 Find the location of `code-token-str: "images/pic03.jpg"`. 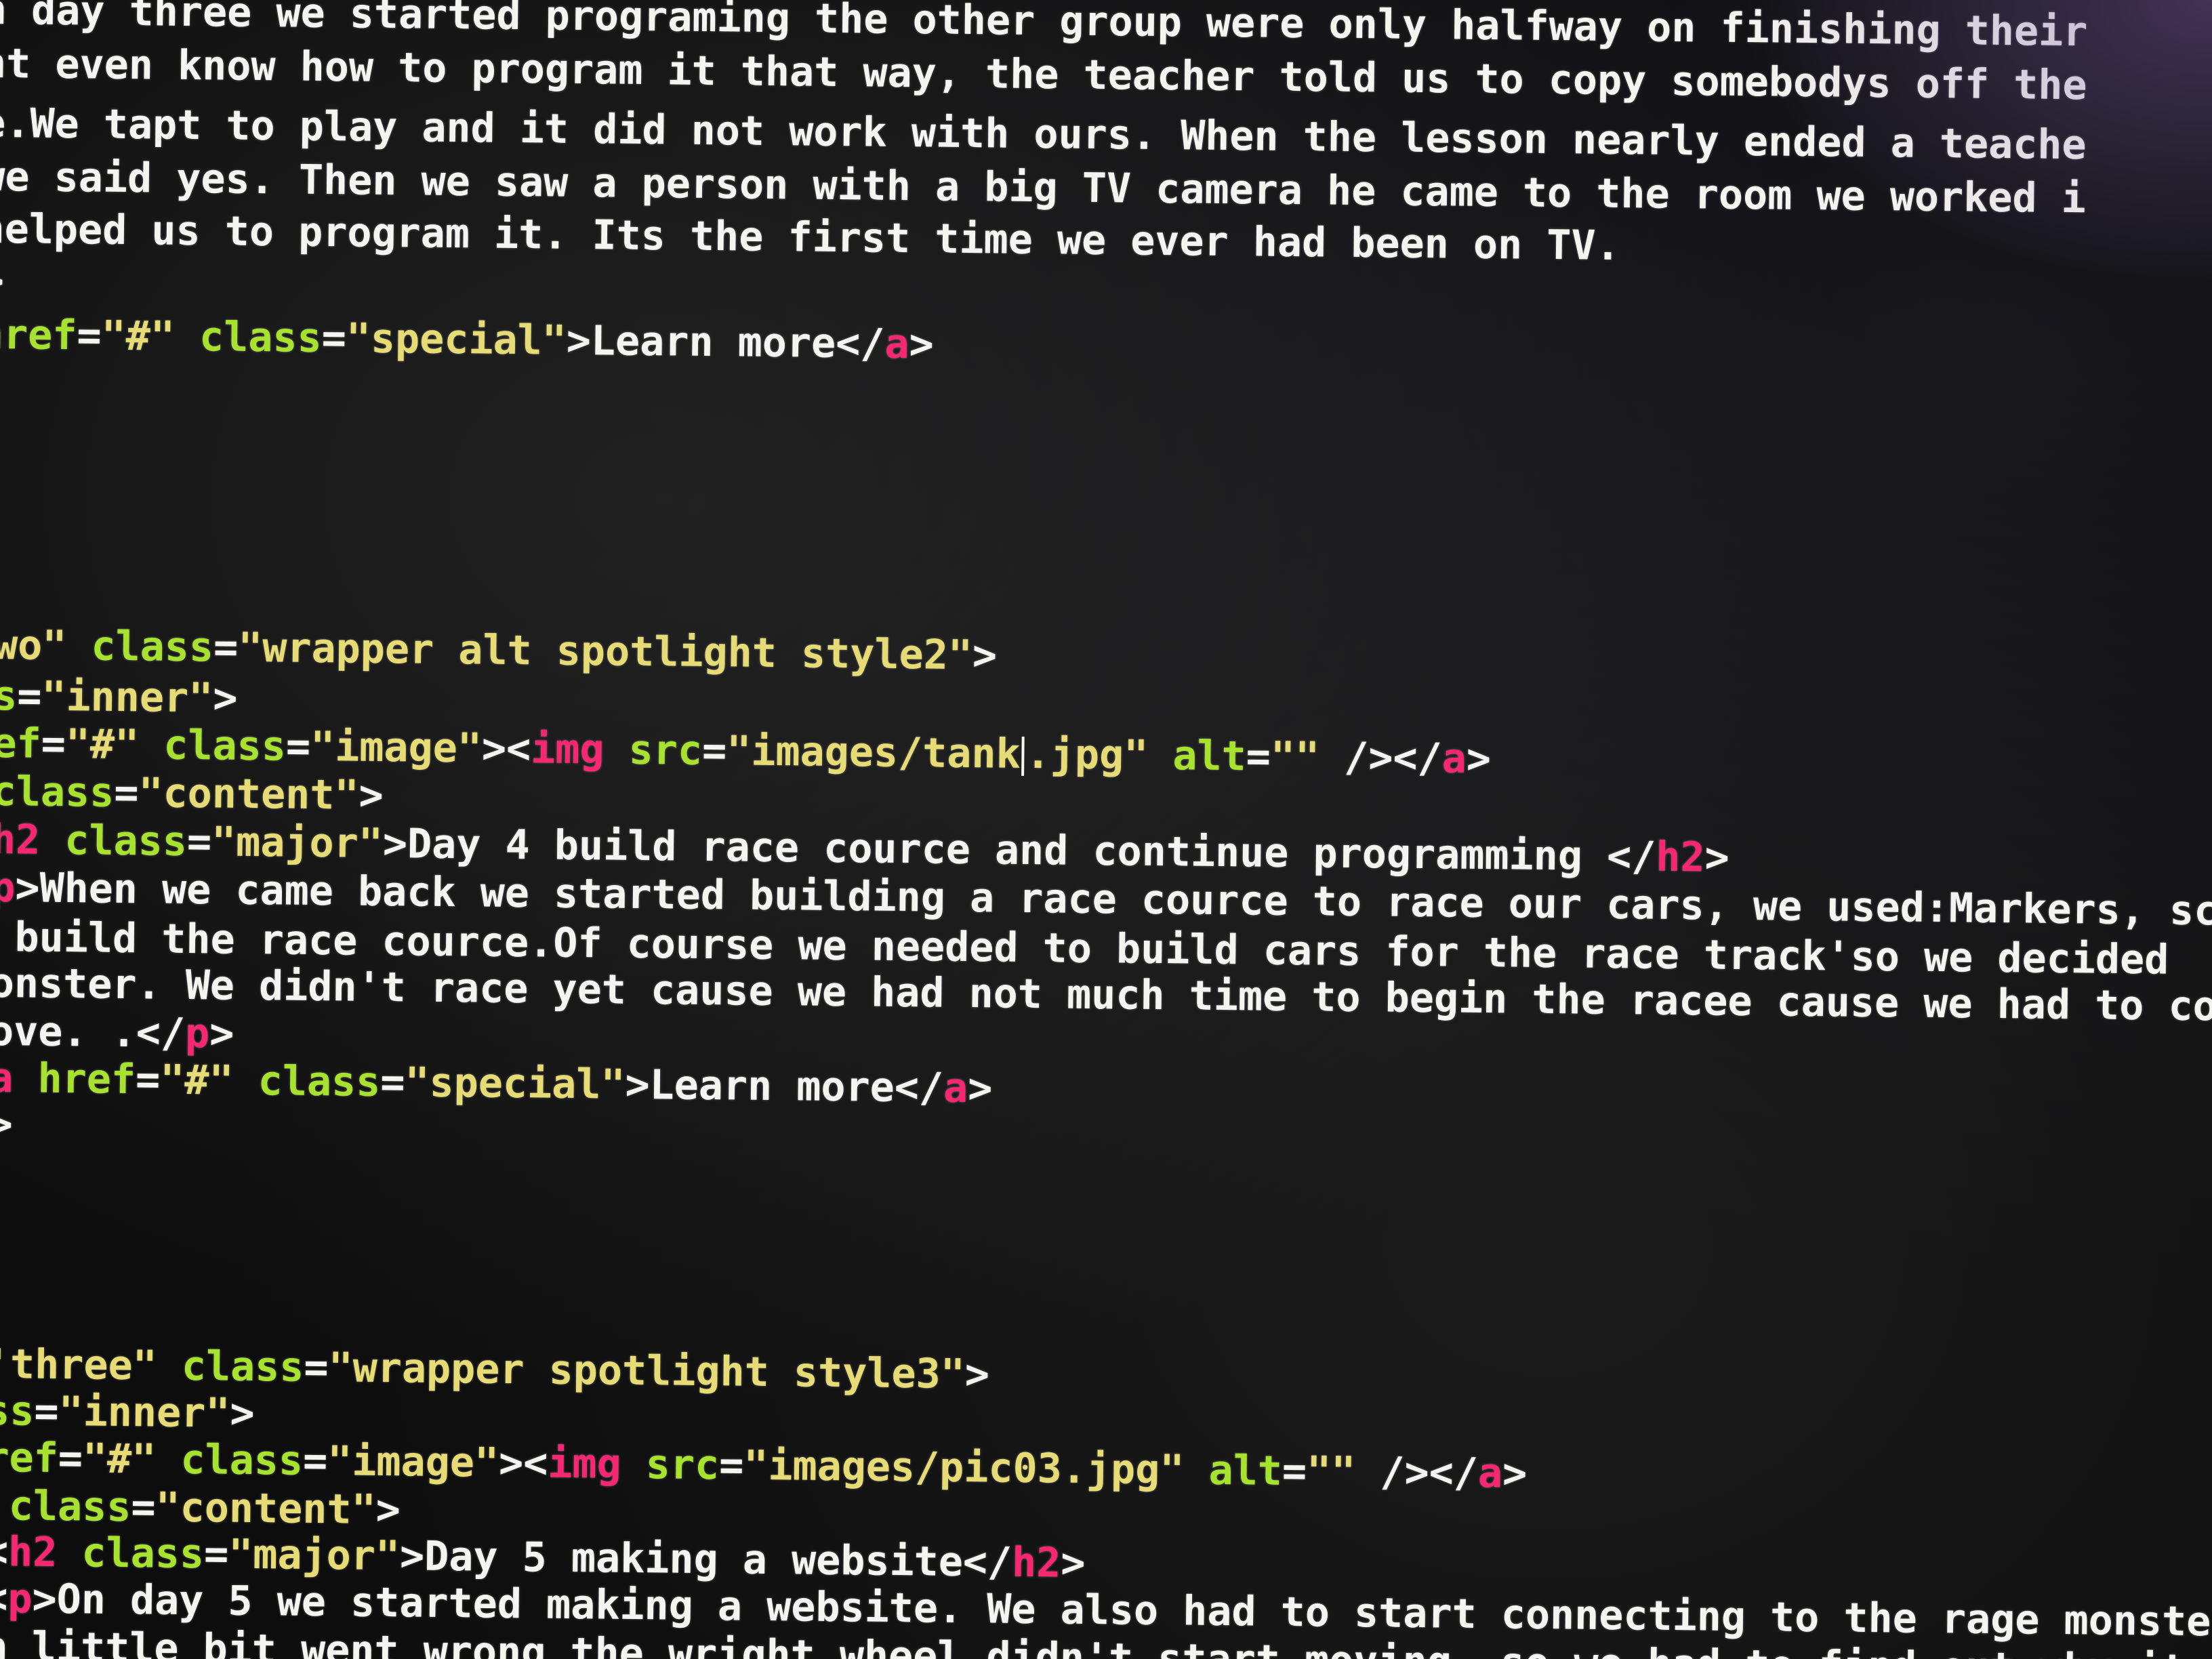

code-token-str: "images/pic03.jpg" is located at coordinates (964, 1468).